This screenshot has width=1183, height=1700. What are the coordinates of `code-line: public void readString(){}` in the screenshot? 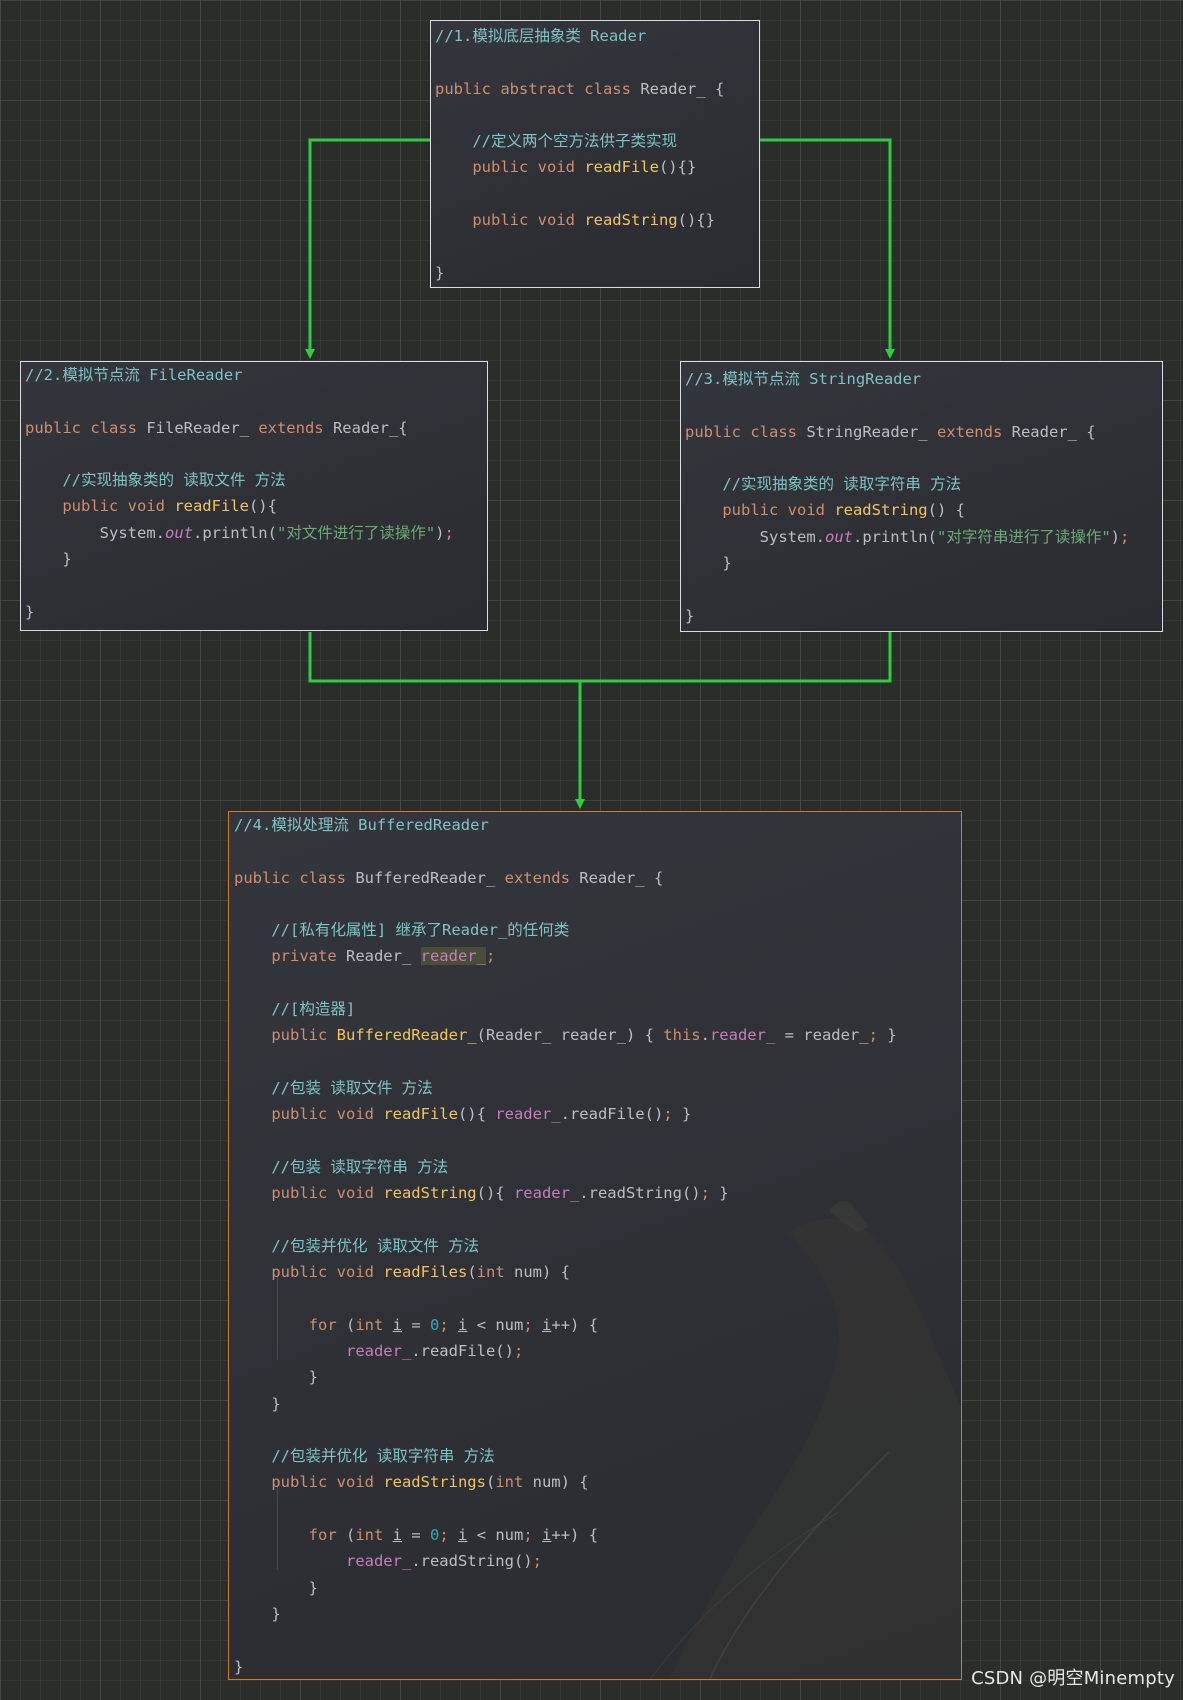 It's located at (597, 220).